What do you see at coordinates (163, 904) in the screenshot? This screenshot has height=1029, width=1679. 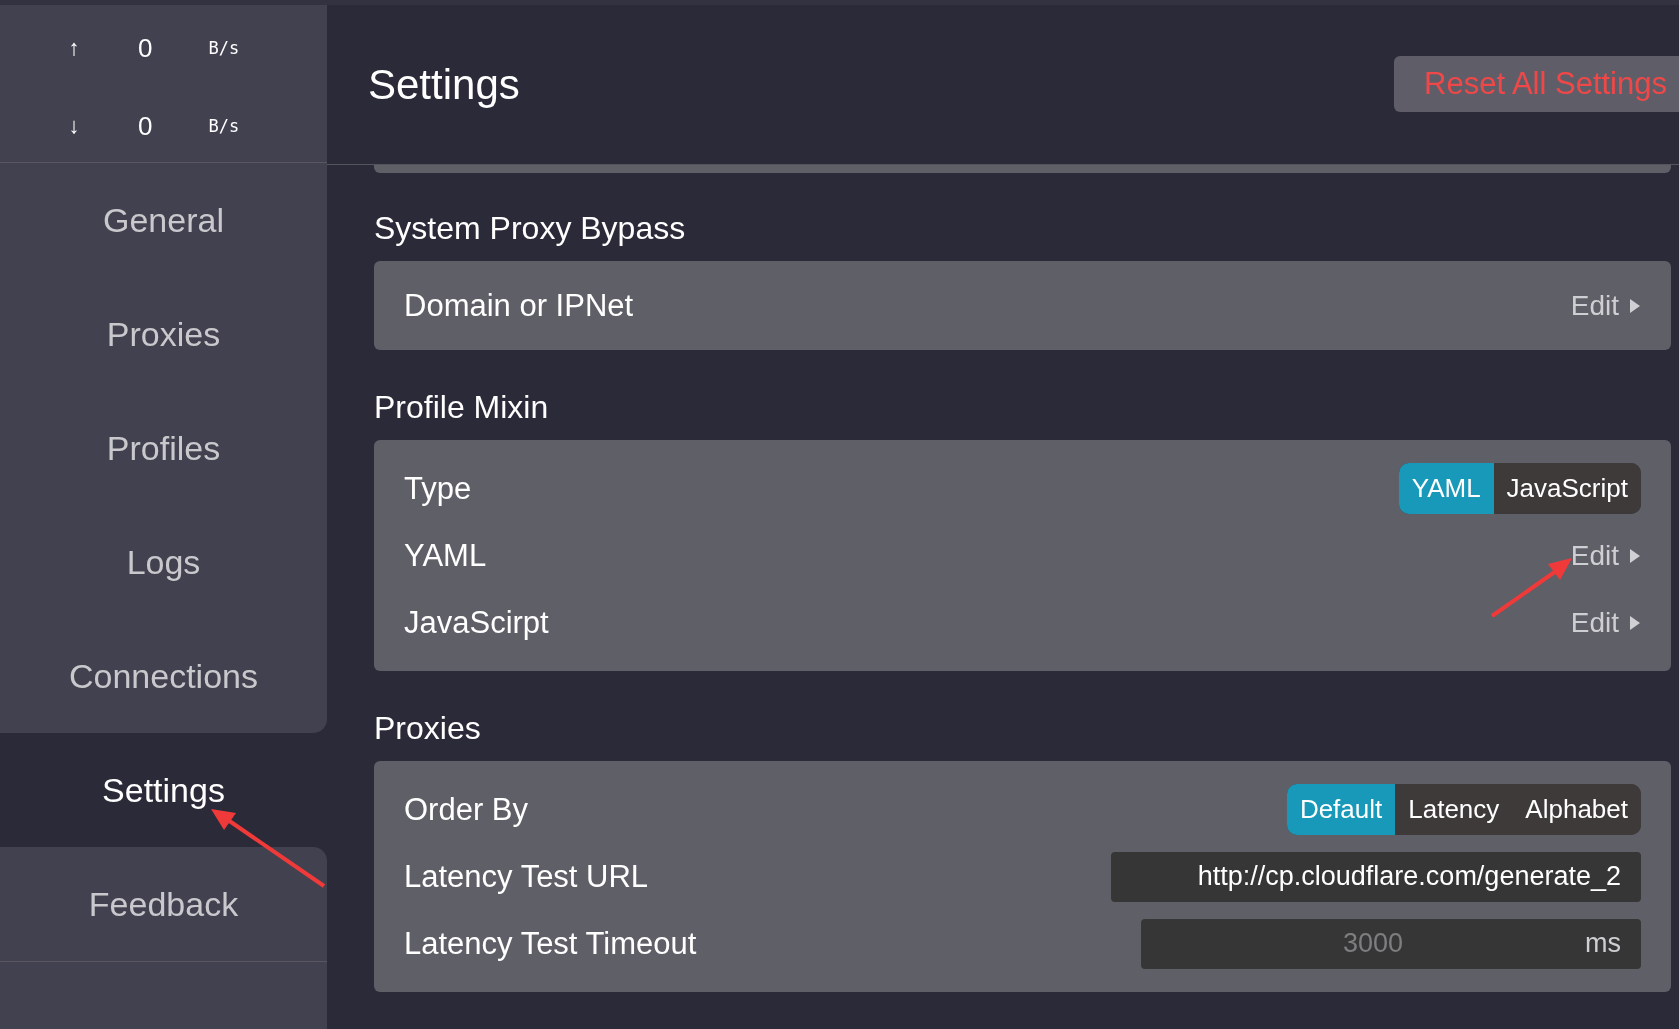 I see `sidebar-item: Feedback` at bounding box center [163, 904].